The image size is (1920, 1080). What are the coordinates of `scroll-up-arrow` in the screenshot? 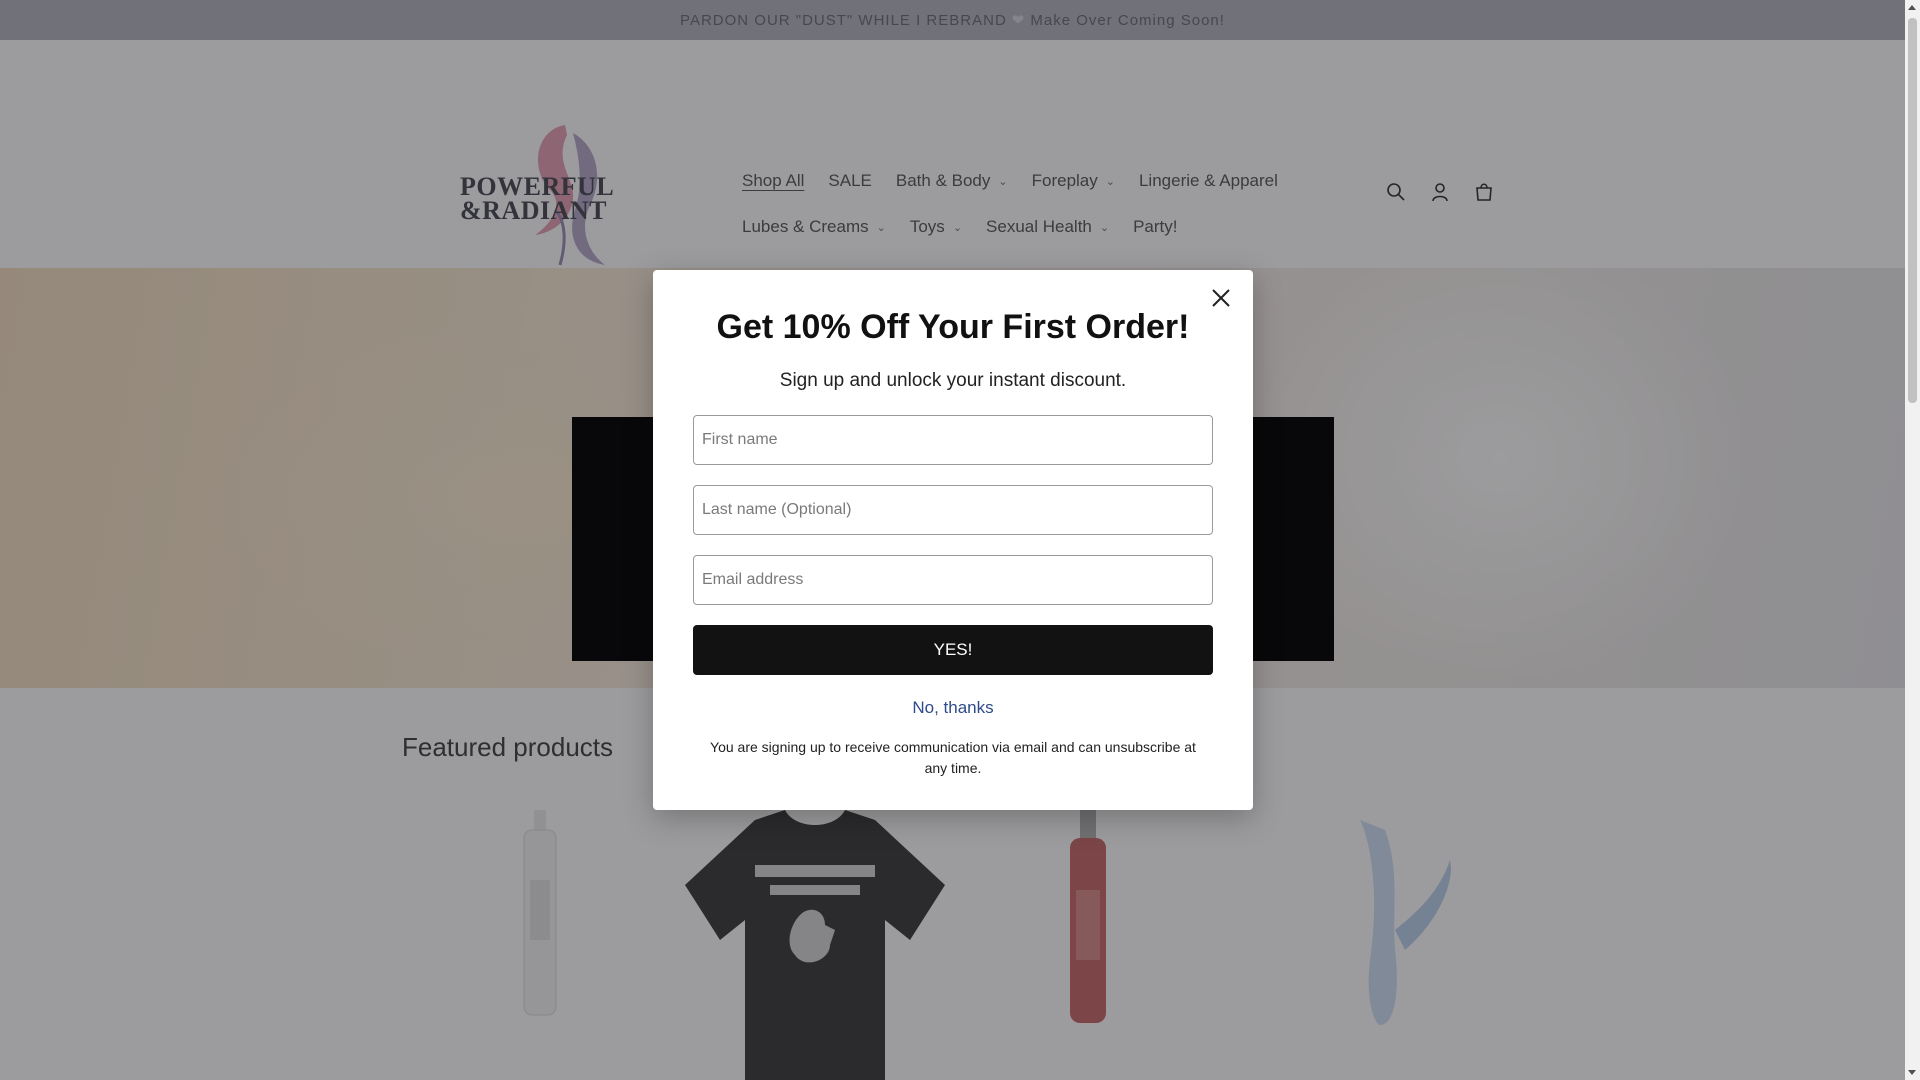 It's located at (1912, 7).